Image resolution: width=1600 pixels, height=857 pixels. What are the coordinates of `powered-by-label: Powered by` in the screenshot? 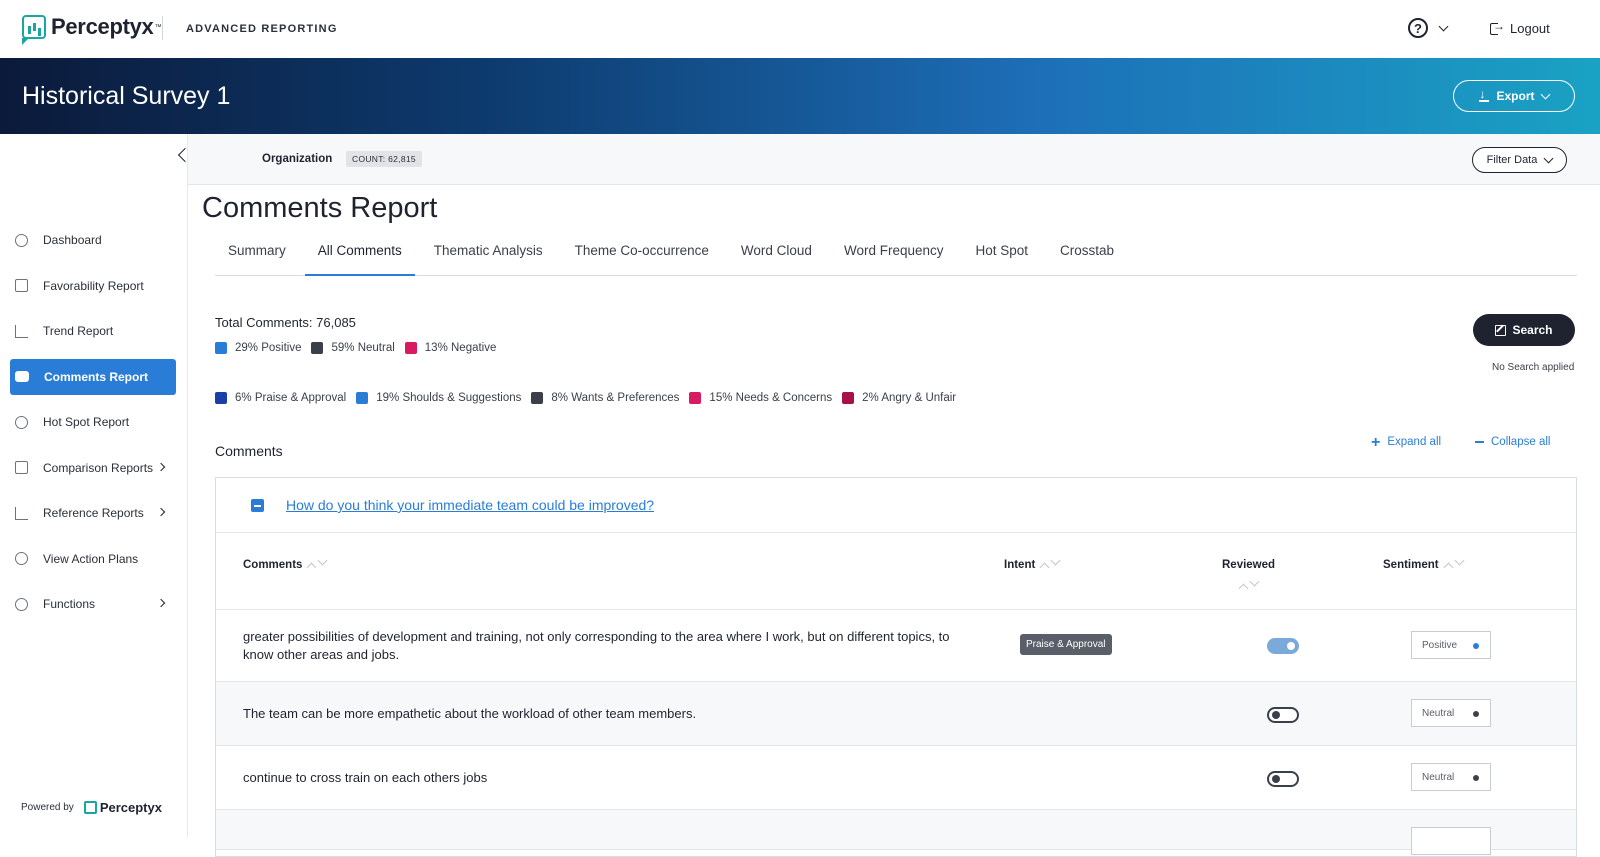 It's located at (47, 807).